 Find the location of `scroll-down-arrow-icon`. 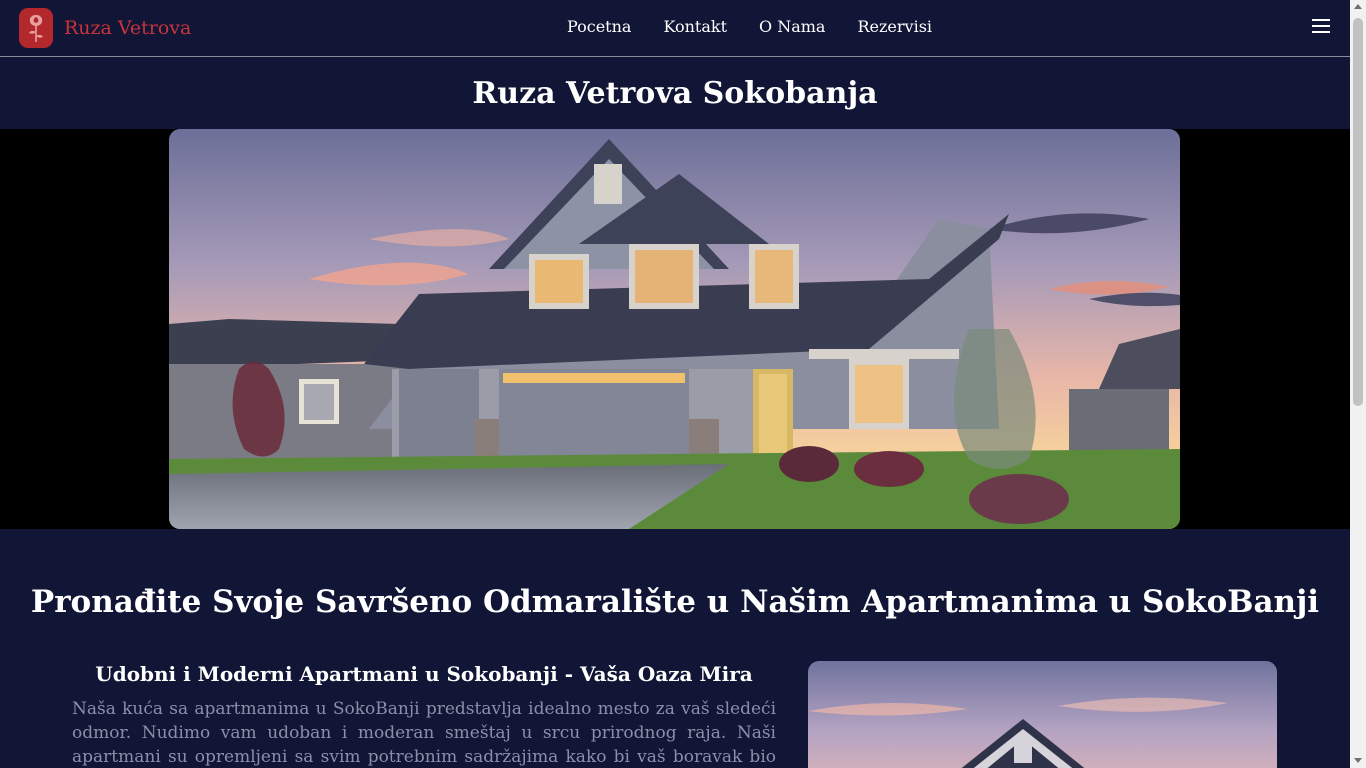

scroll-down-arrow-icon is located at coordinates (1358, 760).